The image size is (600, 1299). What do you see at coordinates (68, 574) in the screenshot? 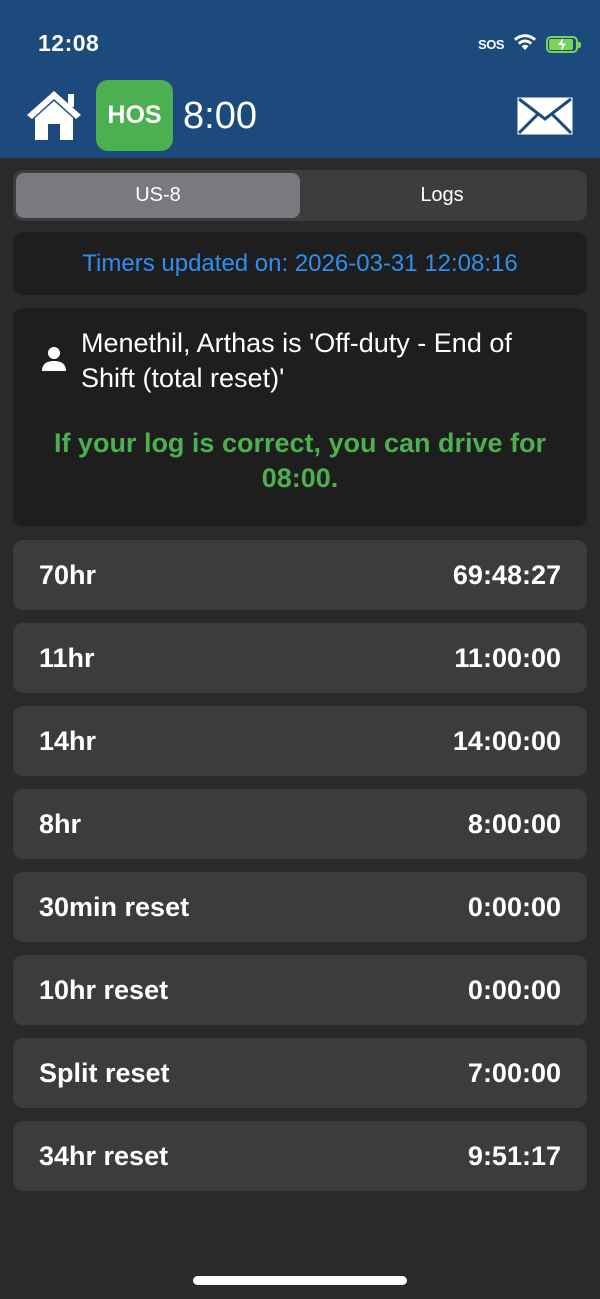
I see `timer-label: 70hr` at bounding box center [68, 574].